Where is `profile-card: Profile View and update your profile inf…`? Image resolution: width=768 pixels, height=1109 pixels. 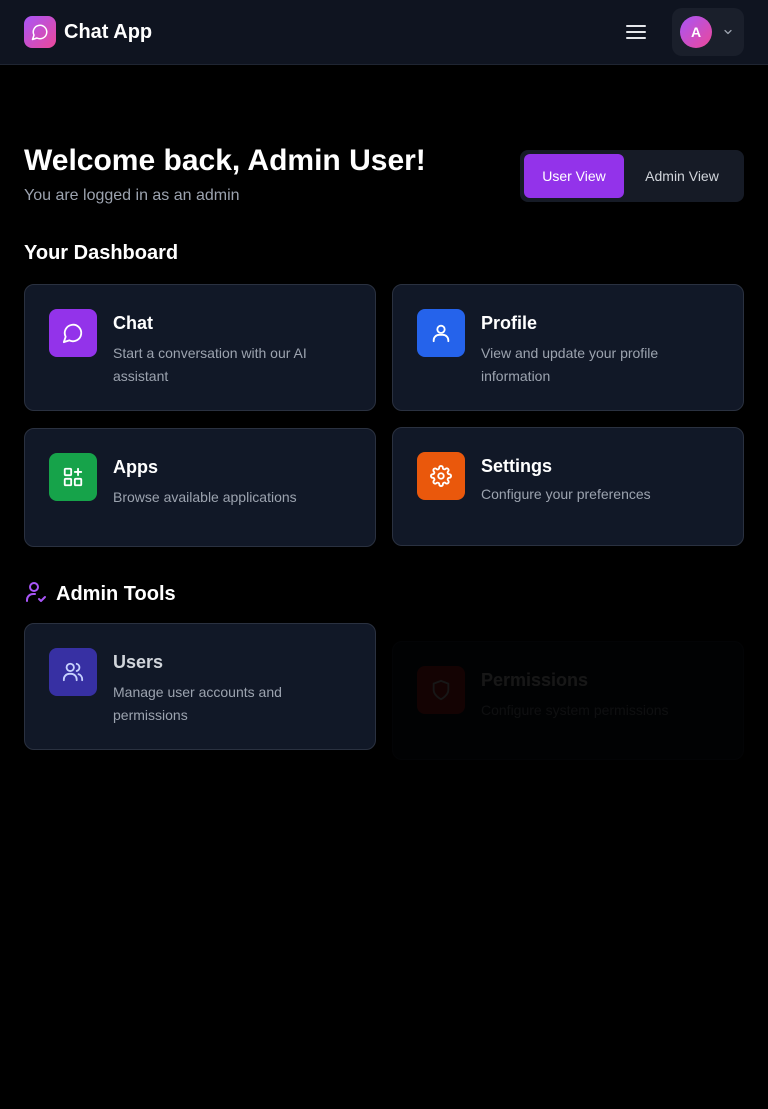 profile-card: Profile View and update your profile inf… is located at coordinates (568, 347).